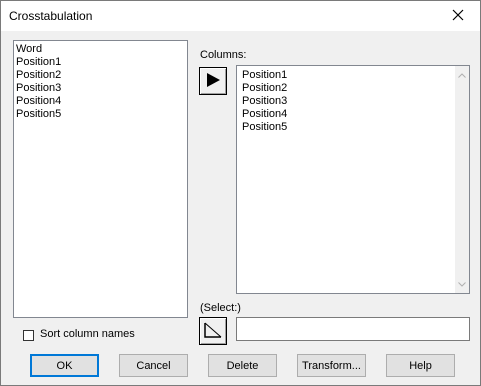 Image resolution: width=481 pixels, height=386 pixels. Describe the element at coordinates (354, 101) in the screenshot. I see `columns-list-item: Position3` at that location.